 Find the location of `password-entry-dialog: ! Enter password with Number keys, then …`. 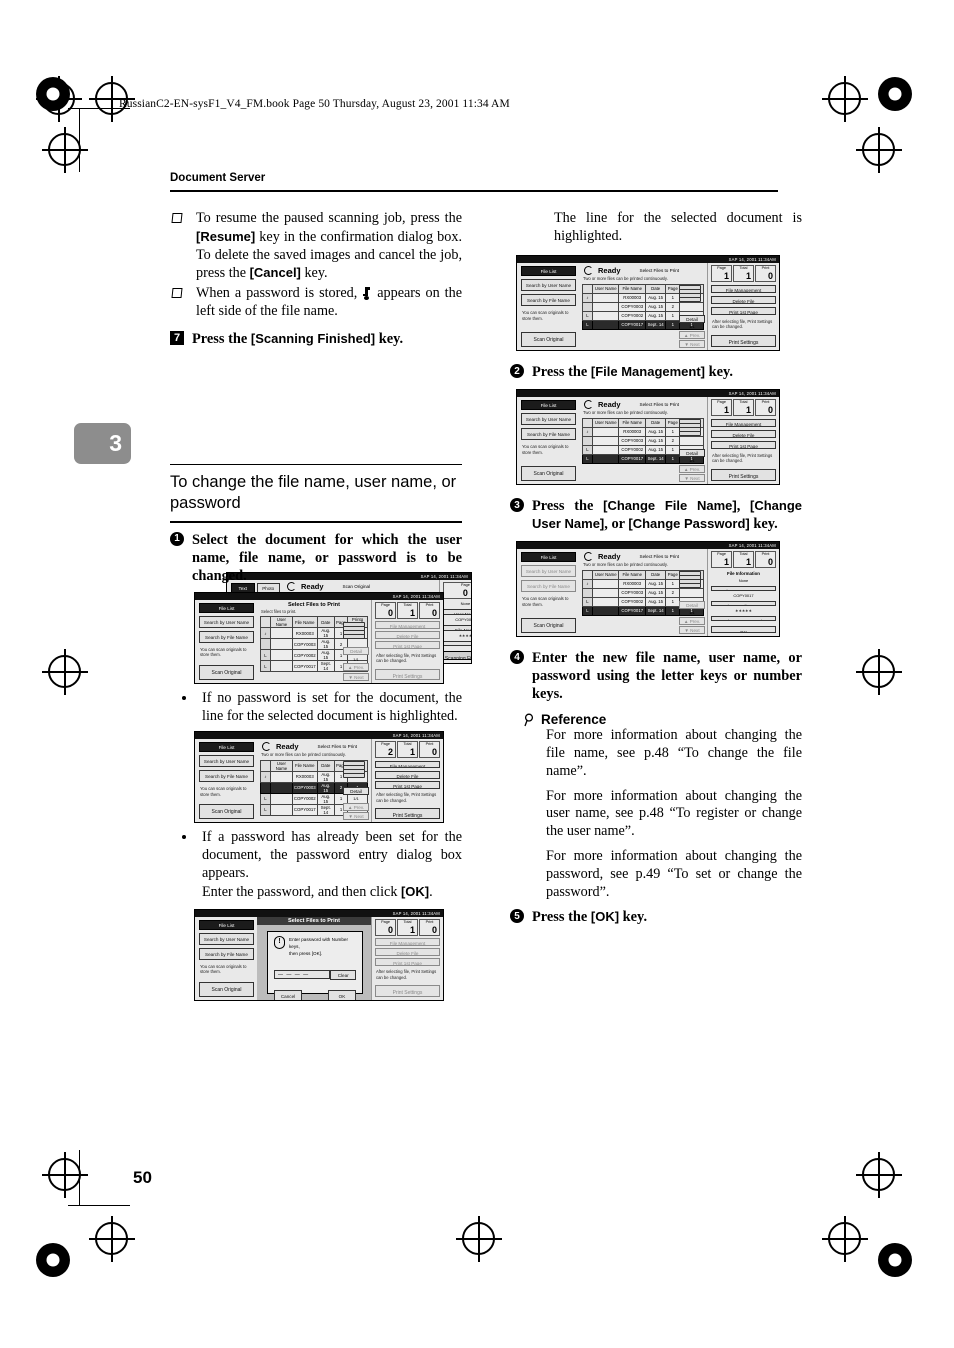

password-entry-dialog: ! Enter password with Number keys, then … is located at coordinates (315, 965).